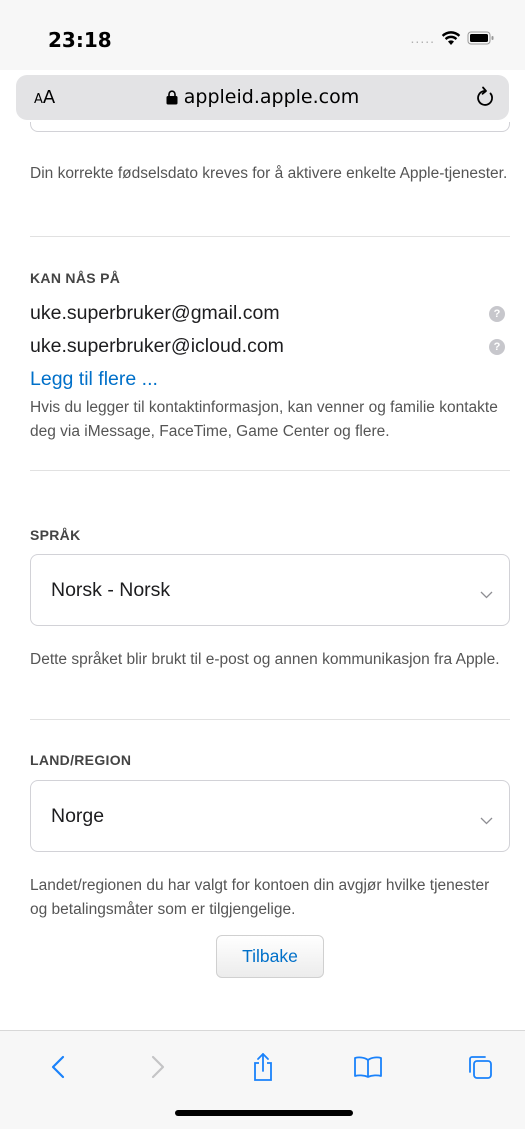 This screenshot has width=525, height=1129. What do you see at coordinates (368, 1067) in the screenshot?
I see `bookmarks-icon` at bounding box center [368, 1067].